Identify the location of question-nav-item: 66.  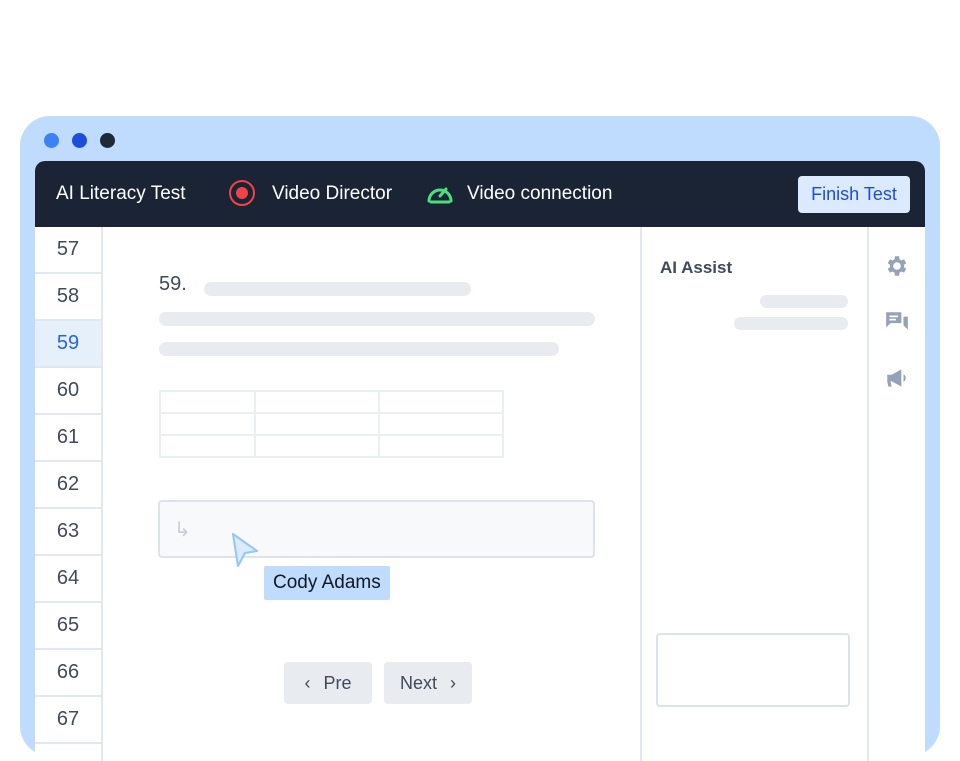
(68, 673).